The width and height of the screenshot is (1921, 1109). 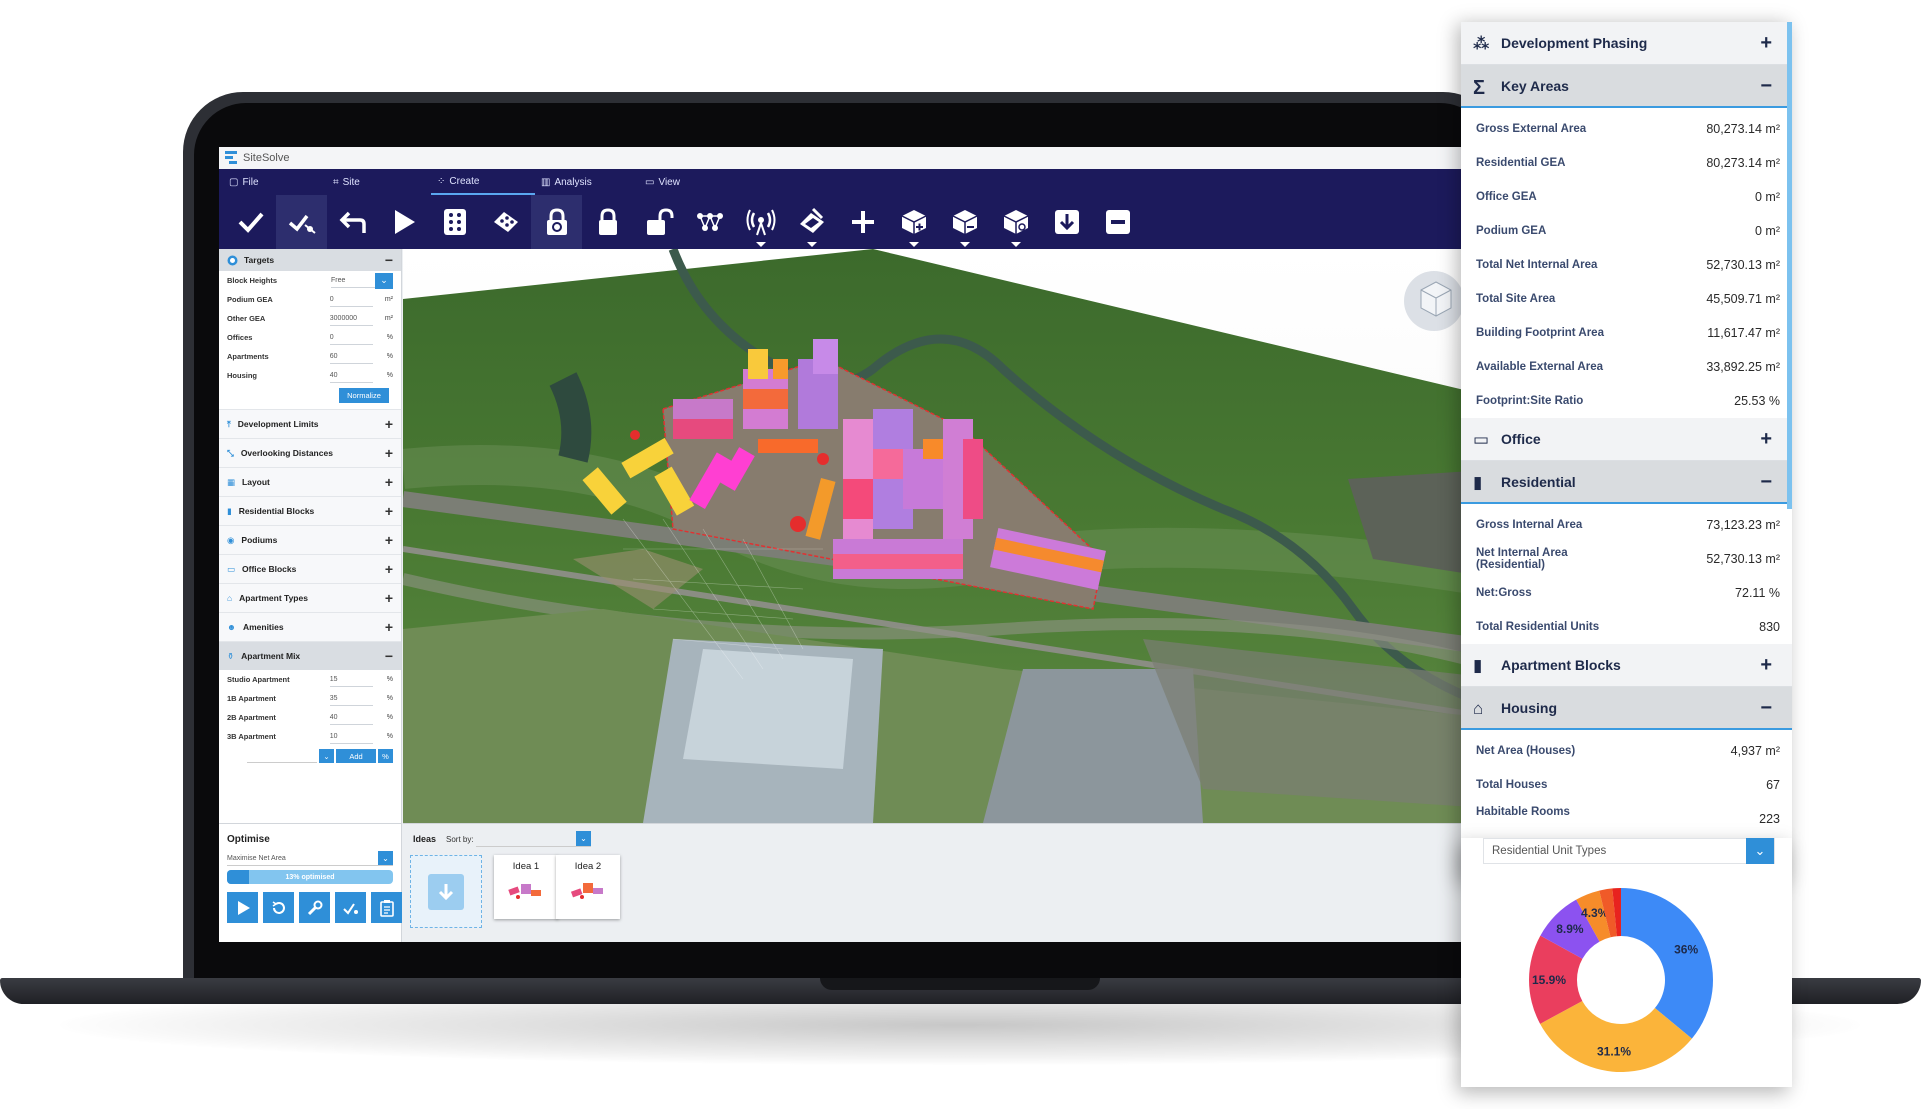 I want to click on section-label: Development Limits, so click(x=278, y=424).